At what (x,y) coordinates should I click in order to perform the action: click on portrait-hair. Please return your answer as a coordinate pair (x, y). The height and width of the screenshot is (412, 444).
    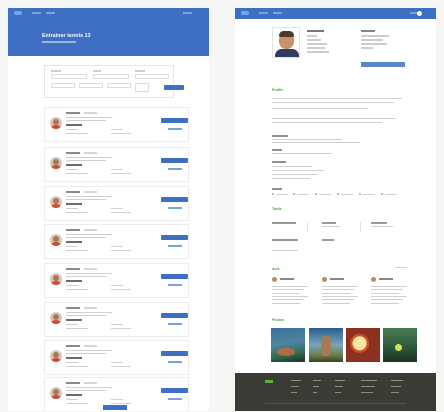
    Looking at the image, I should click on (286, 34).